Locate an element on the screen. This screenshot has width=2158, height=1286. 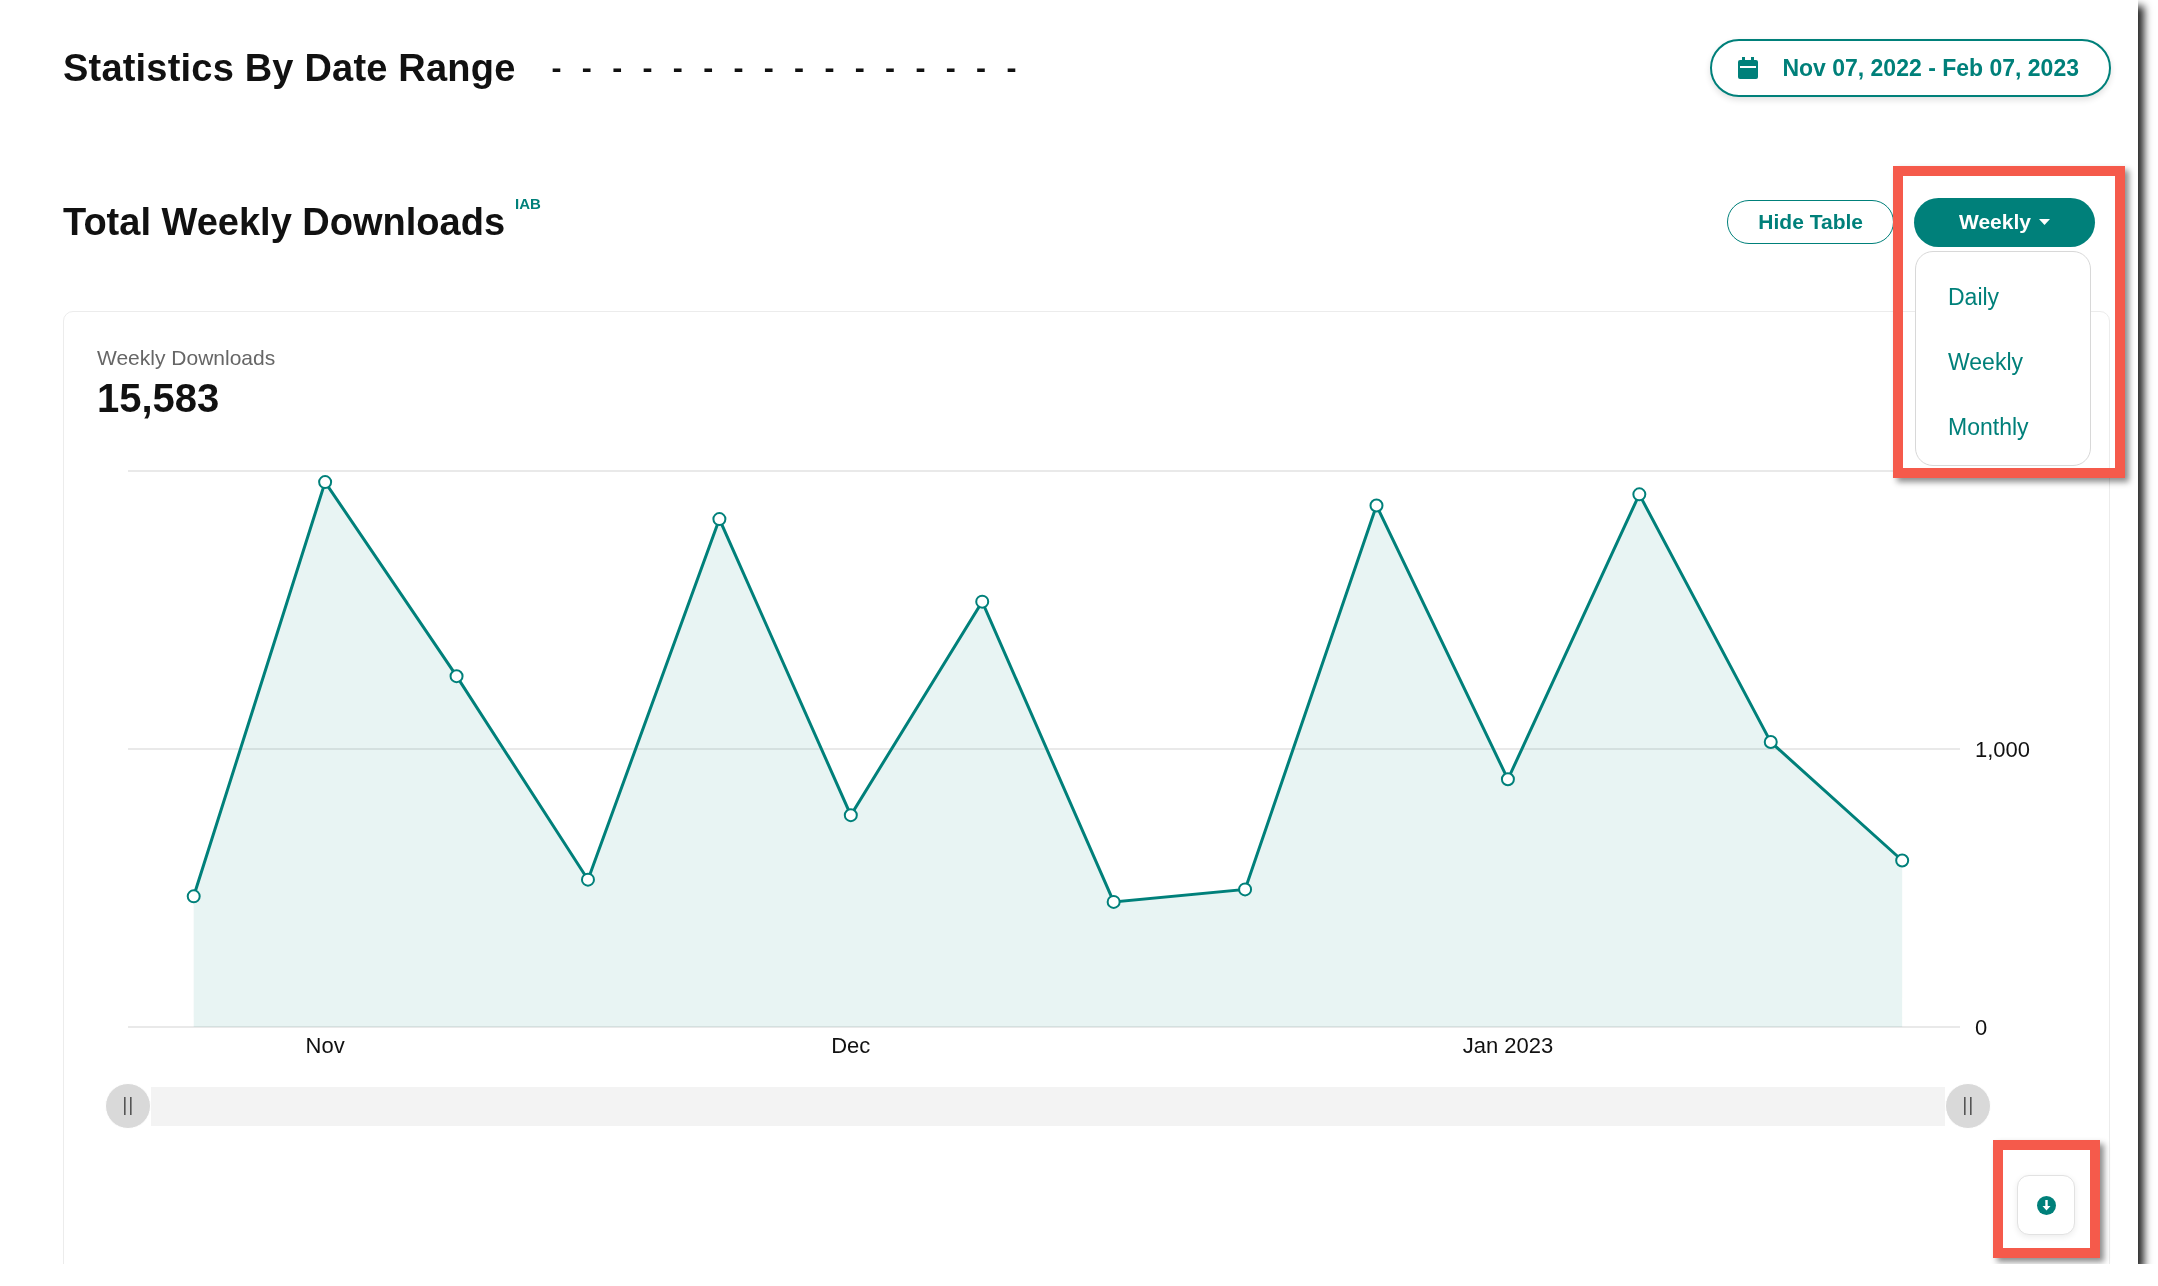
menu-item: Monthly is located at coordinates (2003, 427).